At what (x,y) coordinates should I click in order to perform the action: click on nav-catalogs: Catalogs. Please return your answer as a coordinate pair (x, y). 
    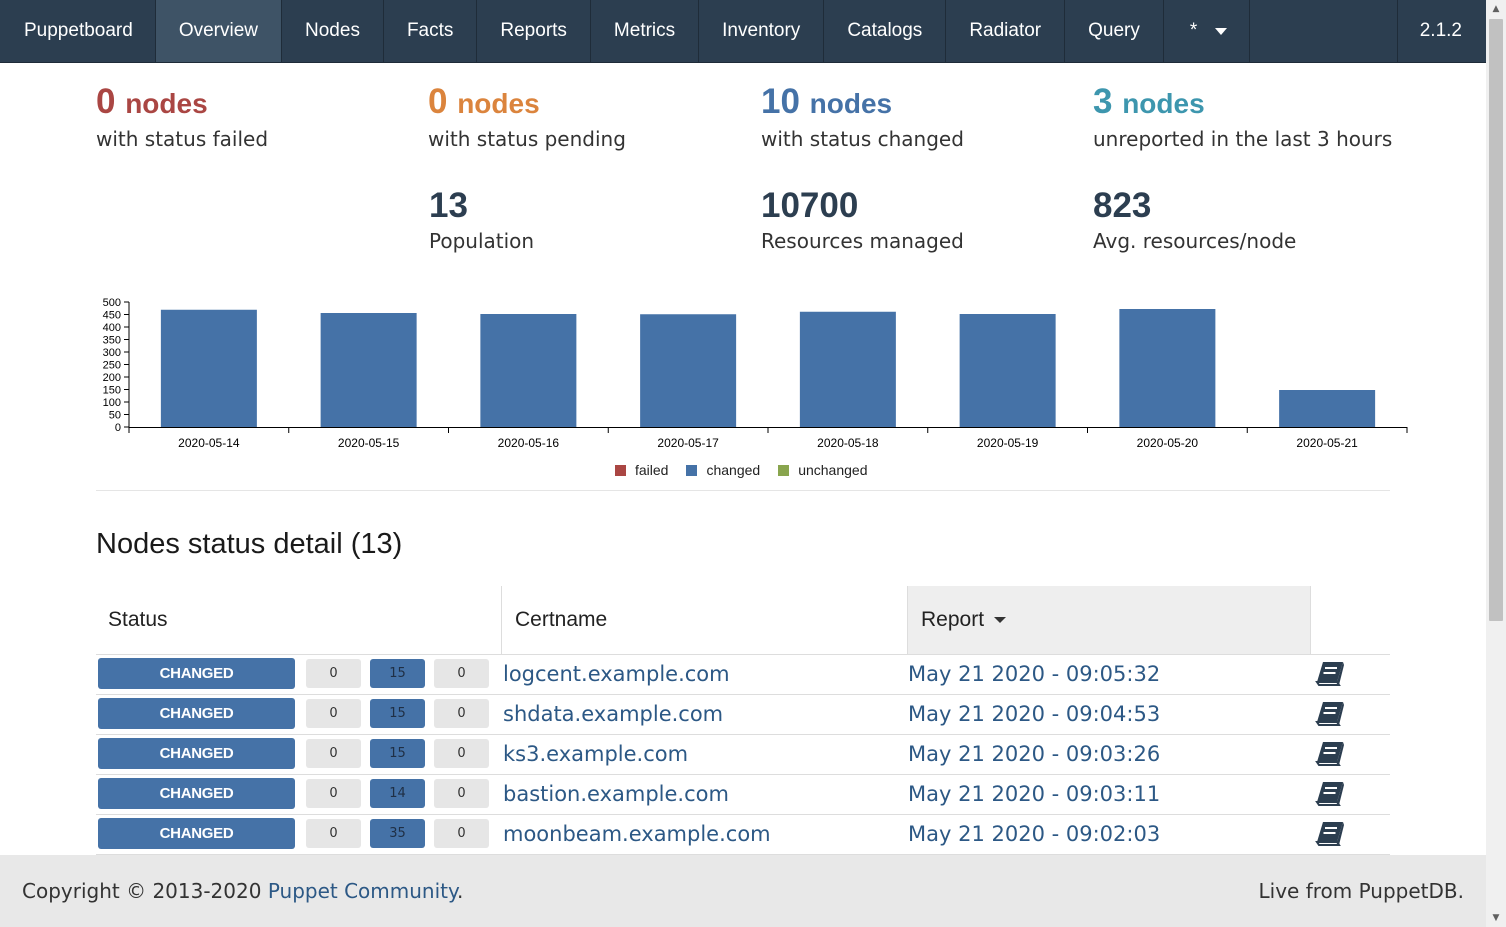
    Looking at the image, I should click on (885, 31).